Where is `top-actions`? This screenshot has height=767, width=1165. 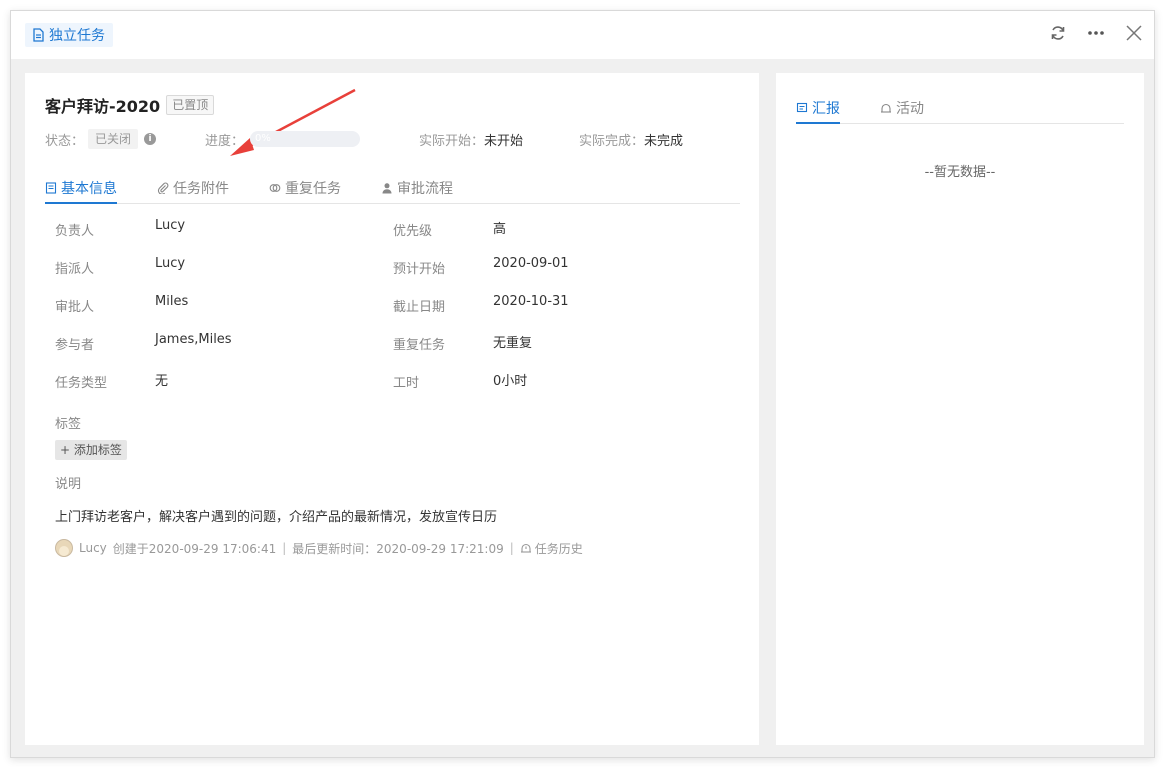 top-actions is located at coordinates (1096, 33).